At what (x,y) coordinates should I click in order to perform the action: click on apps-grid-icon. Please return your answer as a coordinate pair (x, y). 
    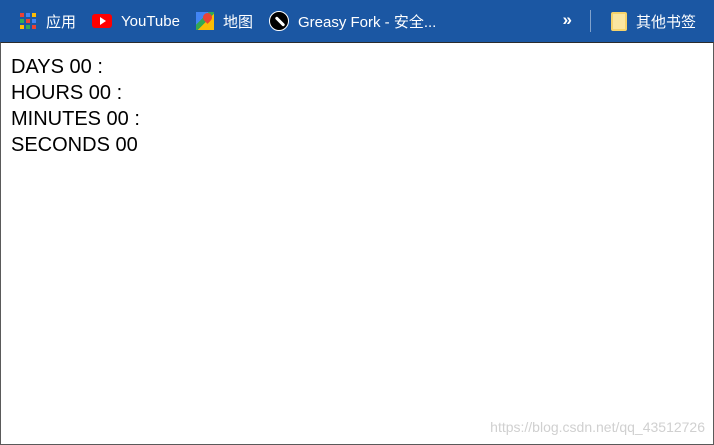
    Looking at the image, I should click on (28, 21).